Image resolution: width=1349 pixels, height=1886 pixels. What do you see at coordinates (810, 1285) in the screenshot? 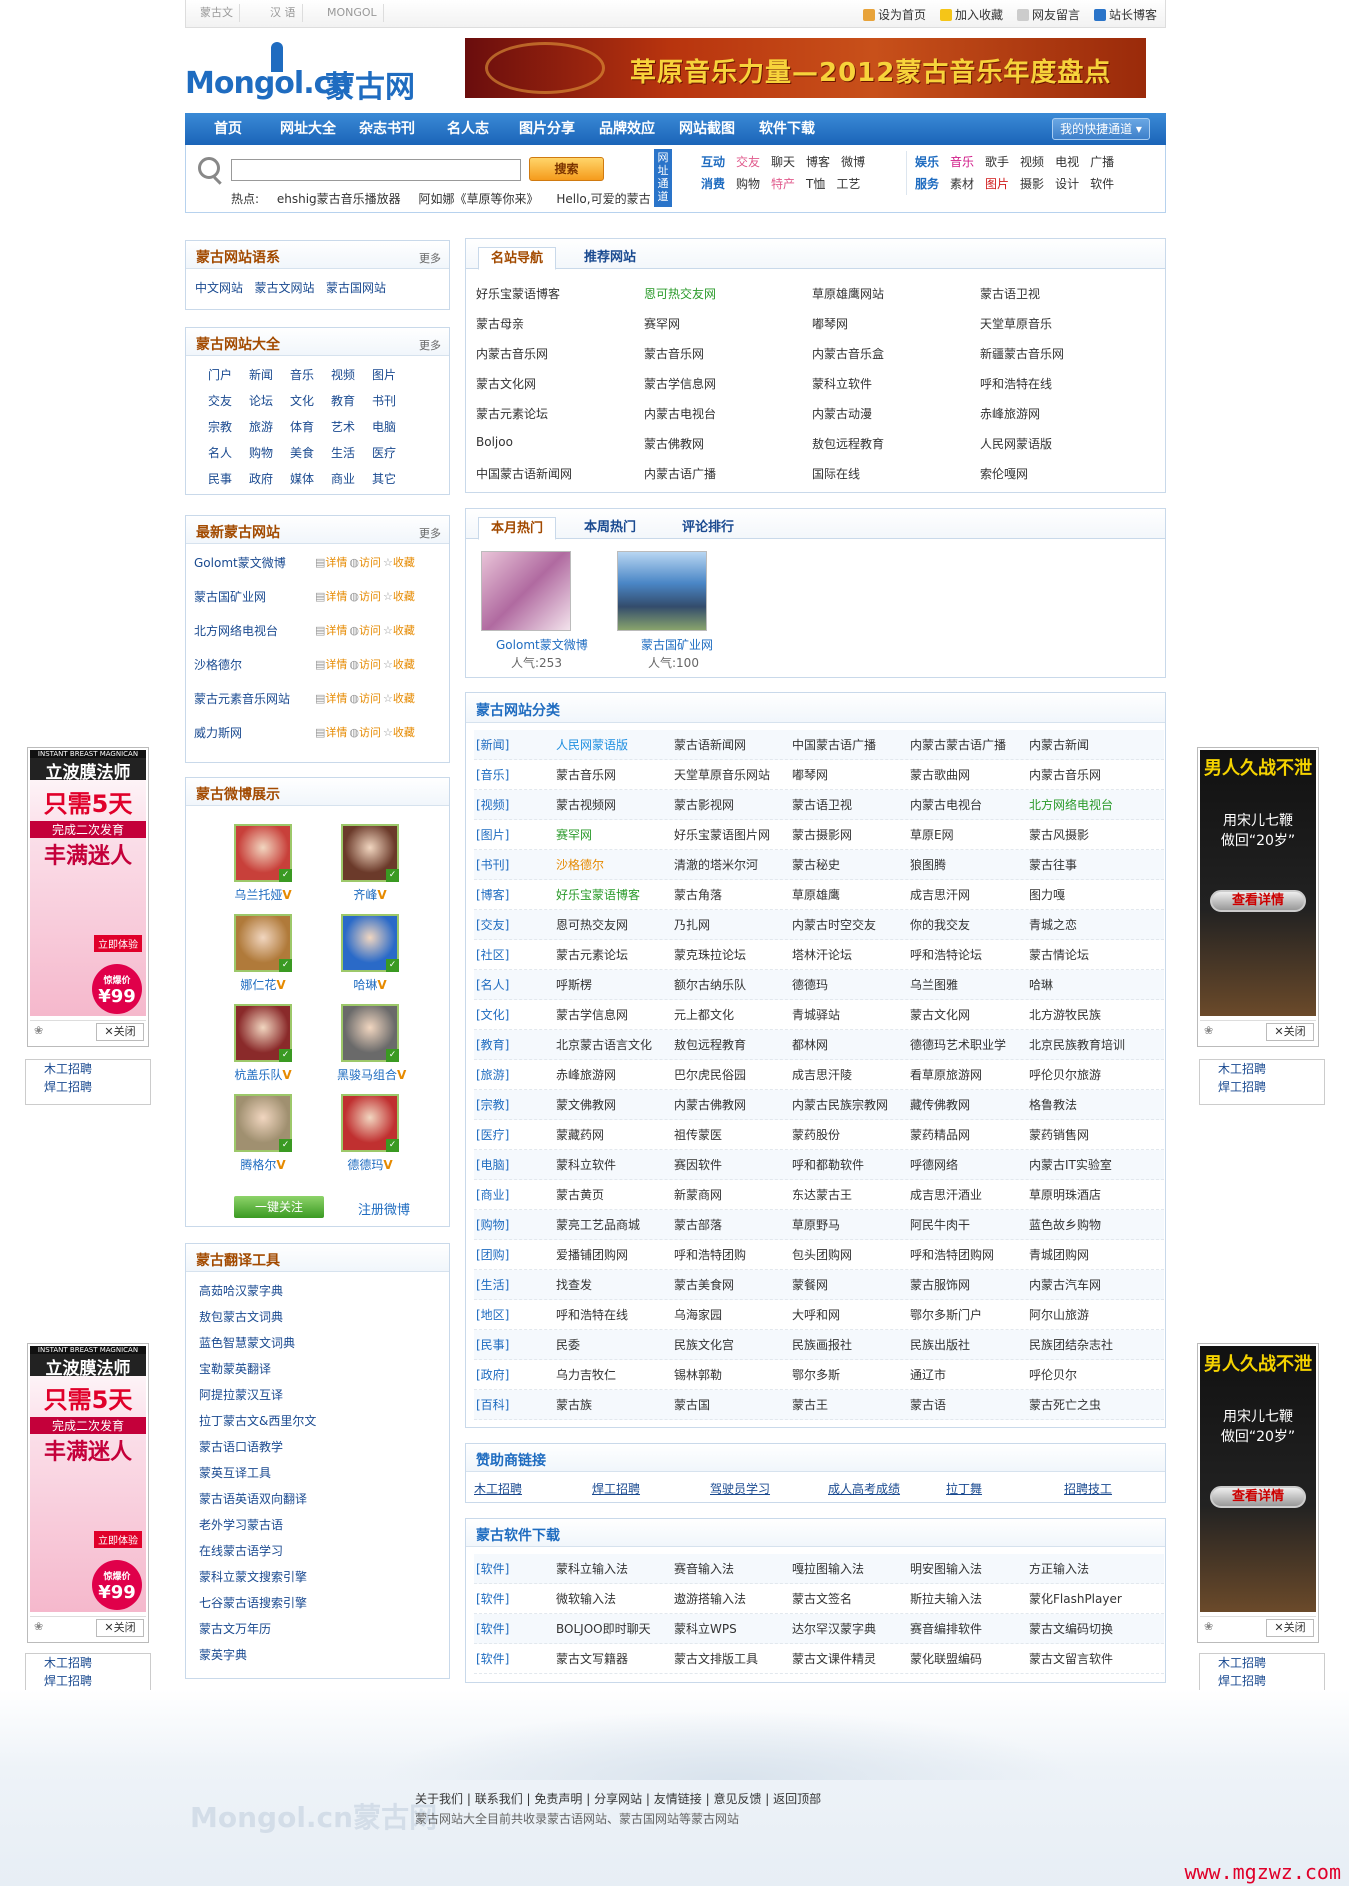
I see `category-site-link: 蒙餐网` at bounding box center [810, 1285].